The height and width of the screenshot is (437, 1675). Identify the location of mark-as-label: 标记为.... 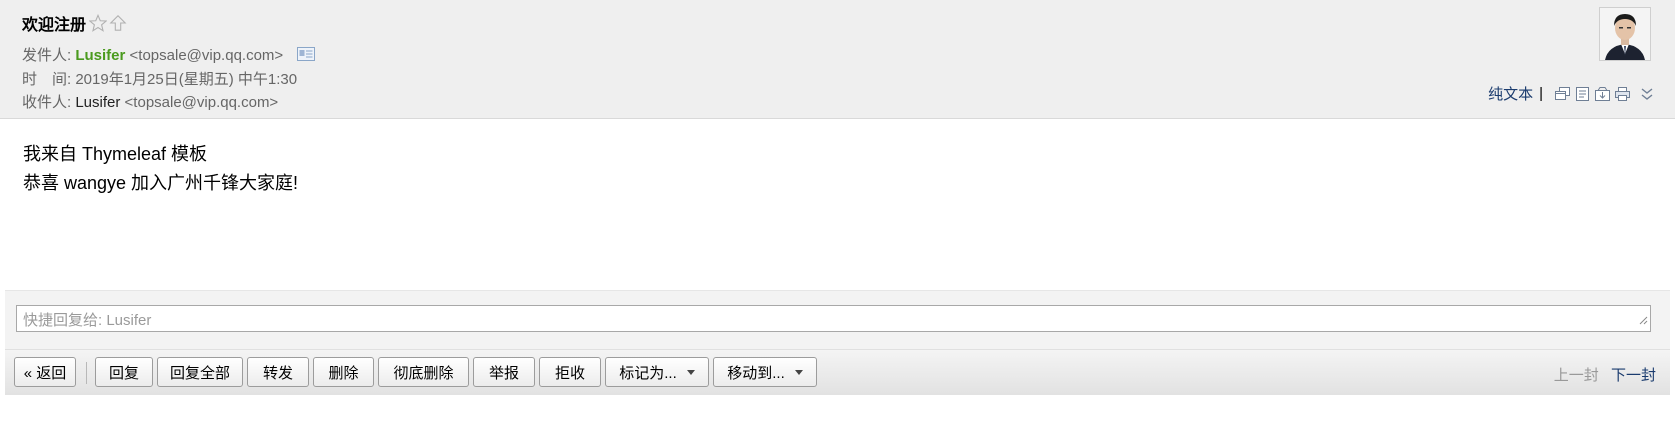
(648, 373).